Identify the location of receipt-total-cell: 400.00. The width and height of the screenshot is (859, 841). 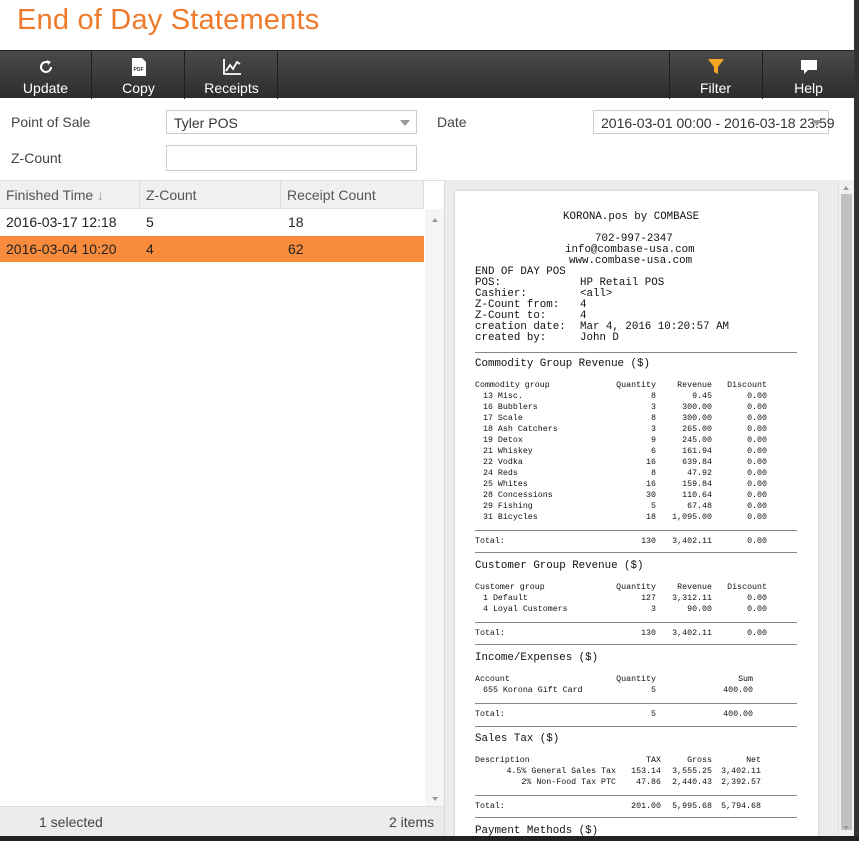
(738, 714).